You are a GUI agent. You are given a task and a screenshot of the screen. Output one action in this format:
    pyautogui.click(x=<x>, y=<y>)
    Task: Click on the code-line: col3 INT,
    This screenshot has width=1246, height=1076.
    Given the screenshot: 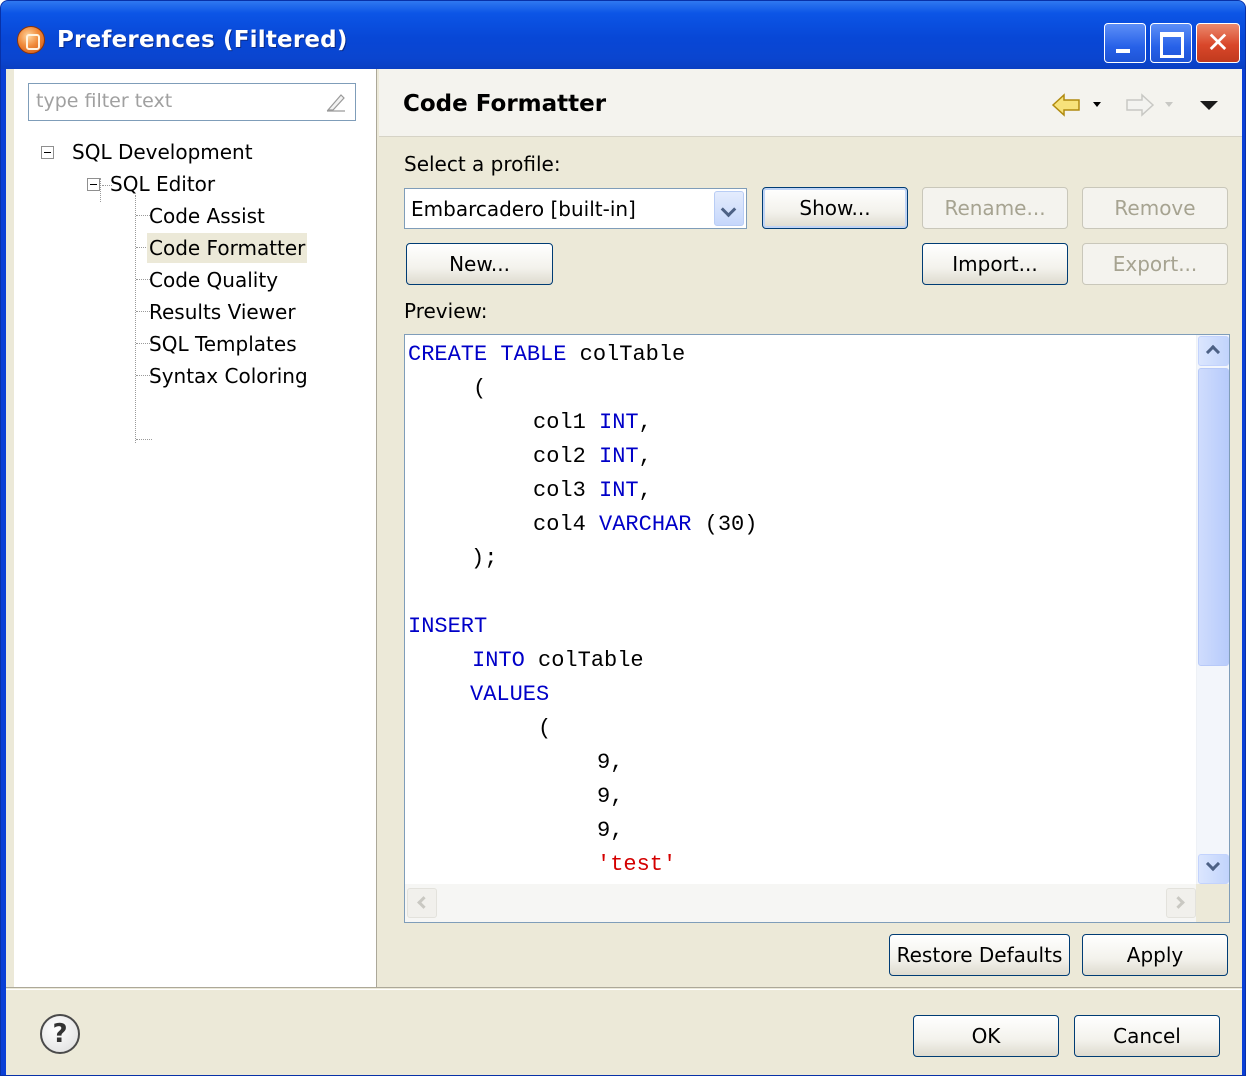 What is the action you would take?
    pyautogui.click(x=592, y=491)
    